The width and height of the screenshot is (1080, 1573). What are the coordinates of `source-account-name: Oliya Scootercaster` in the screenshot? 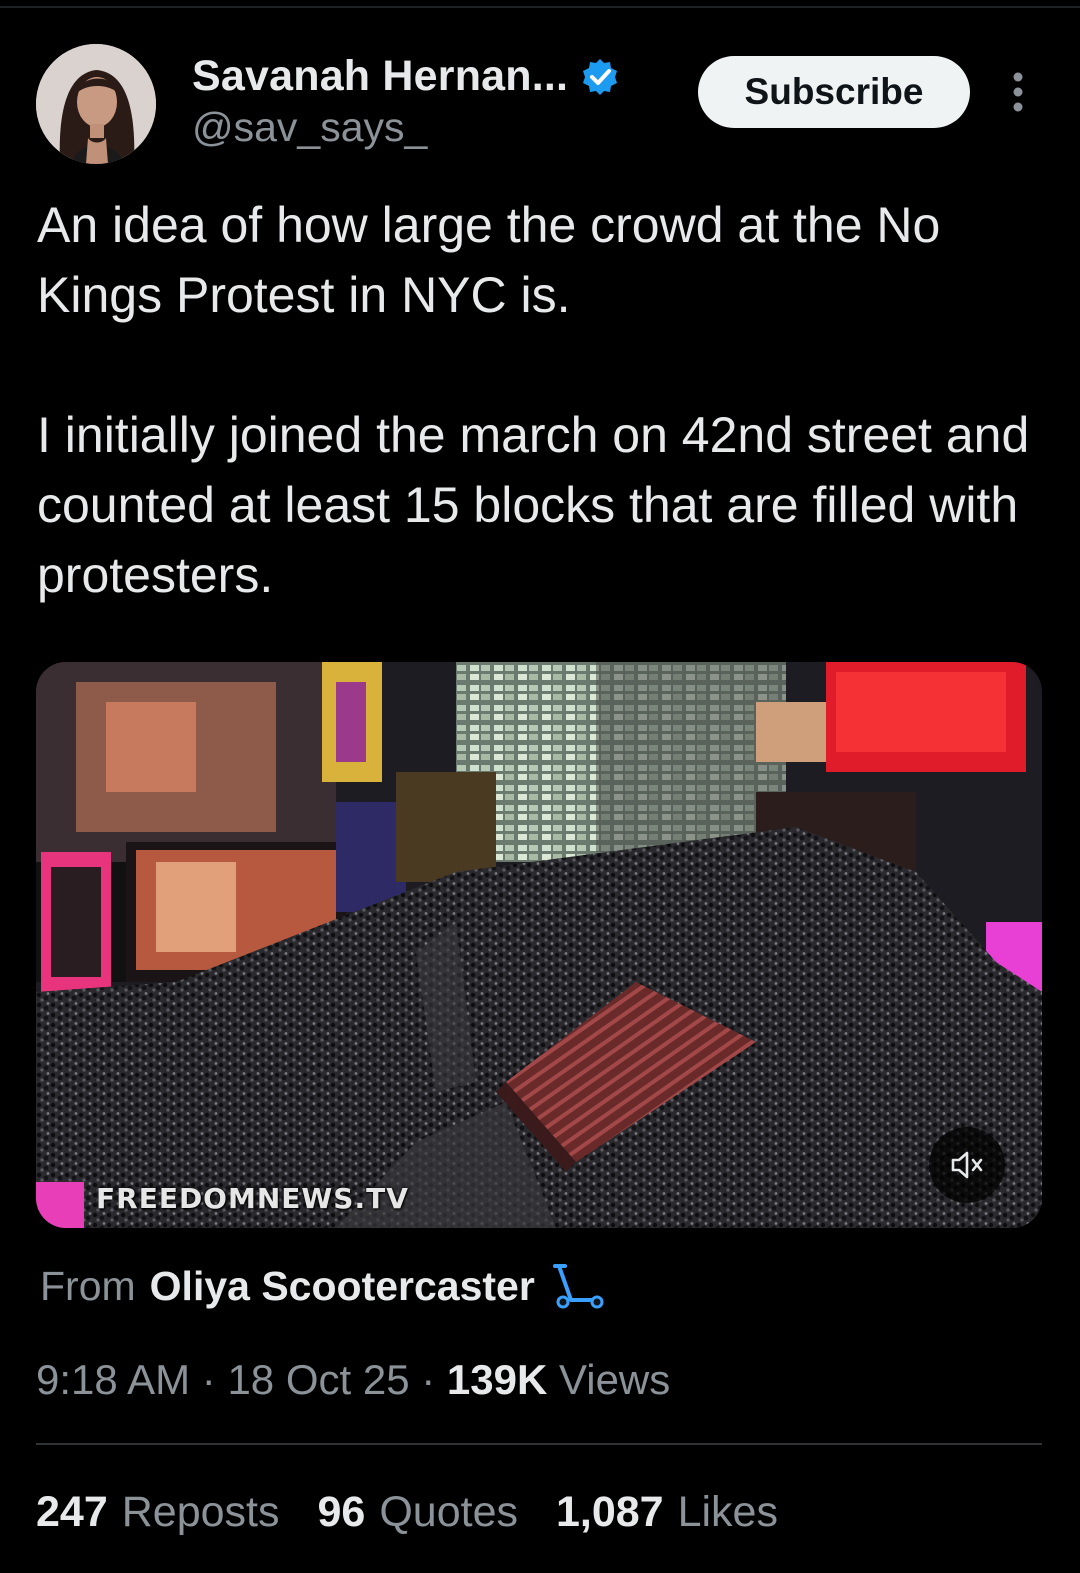 It's located at (342, 1286).